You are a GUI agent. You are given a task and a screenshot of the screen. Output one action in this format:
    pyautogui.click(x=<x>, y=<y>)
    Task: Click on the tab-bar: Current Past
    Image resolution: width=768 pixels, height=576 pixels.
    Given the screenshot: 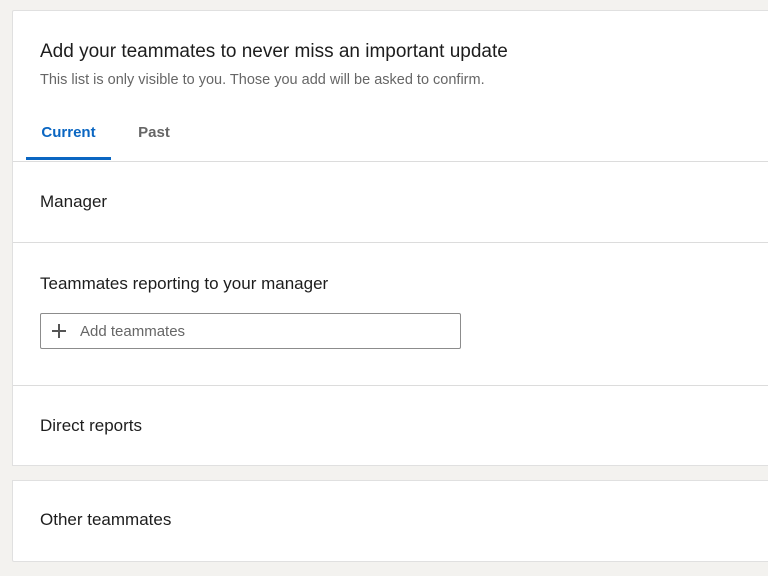 What is the action you would take?
    pyautogui.click(x=390, y=140)
    